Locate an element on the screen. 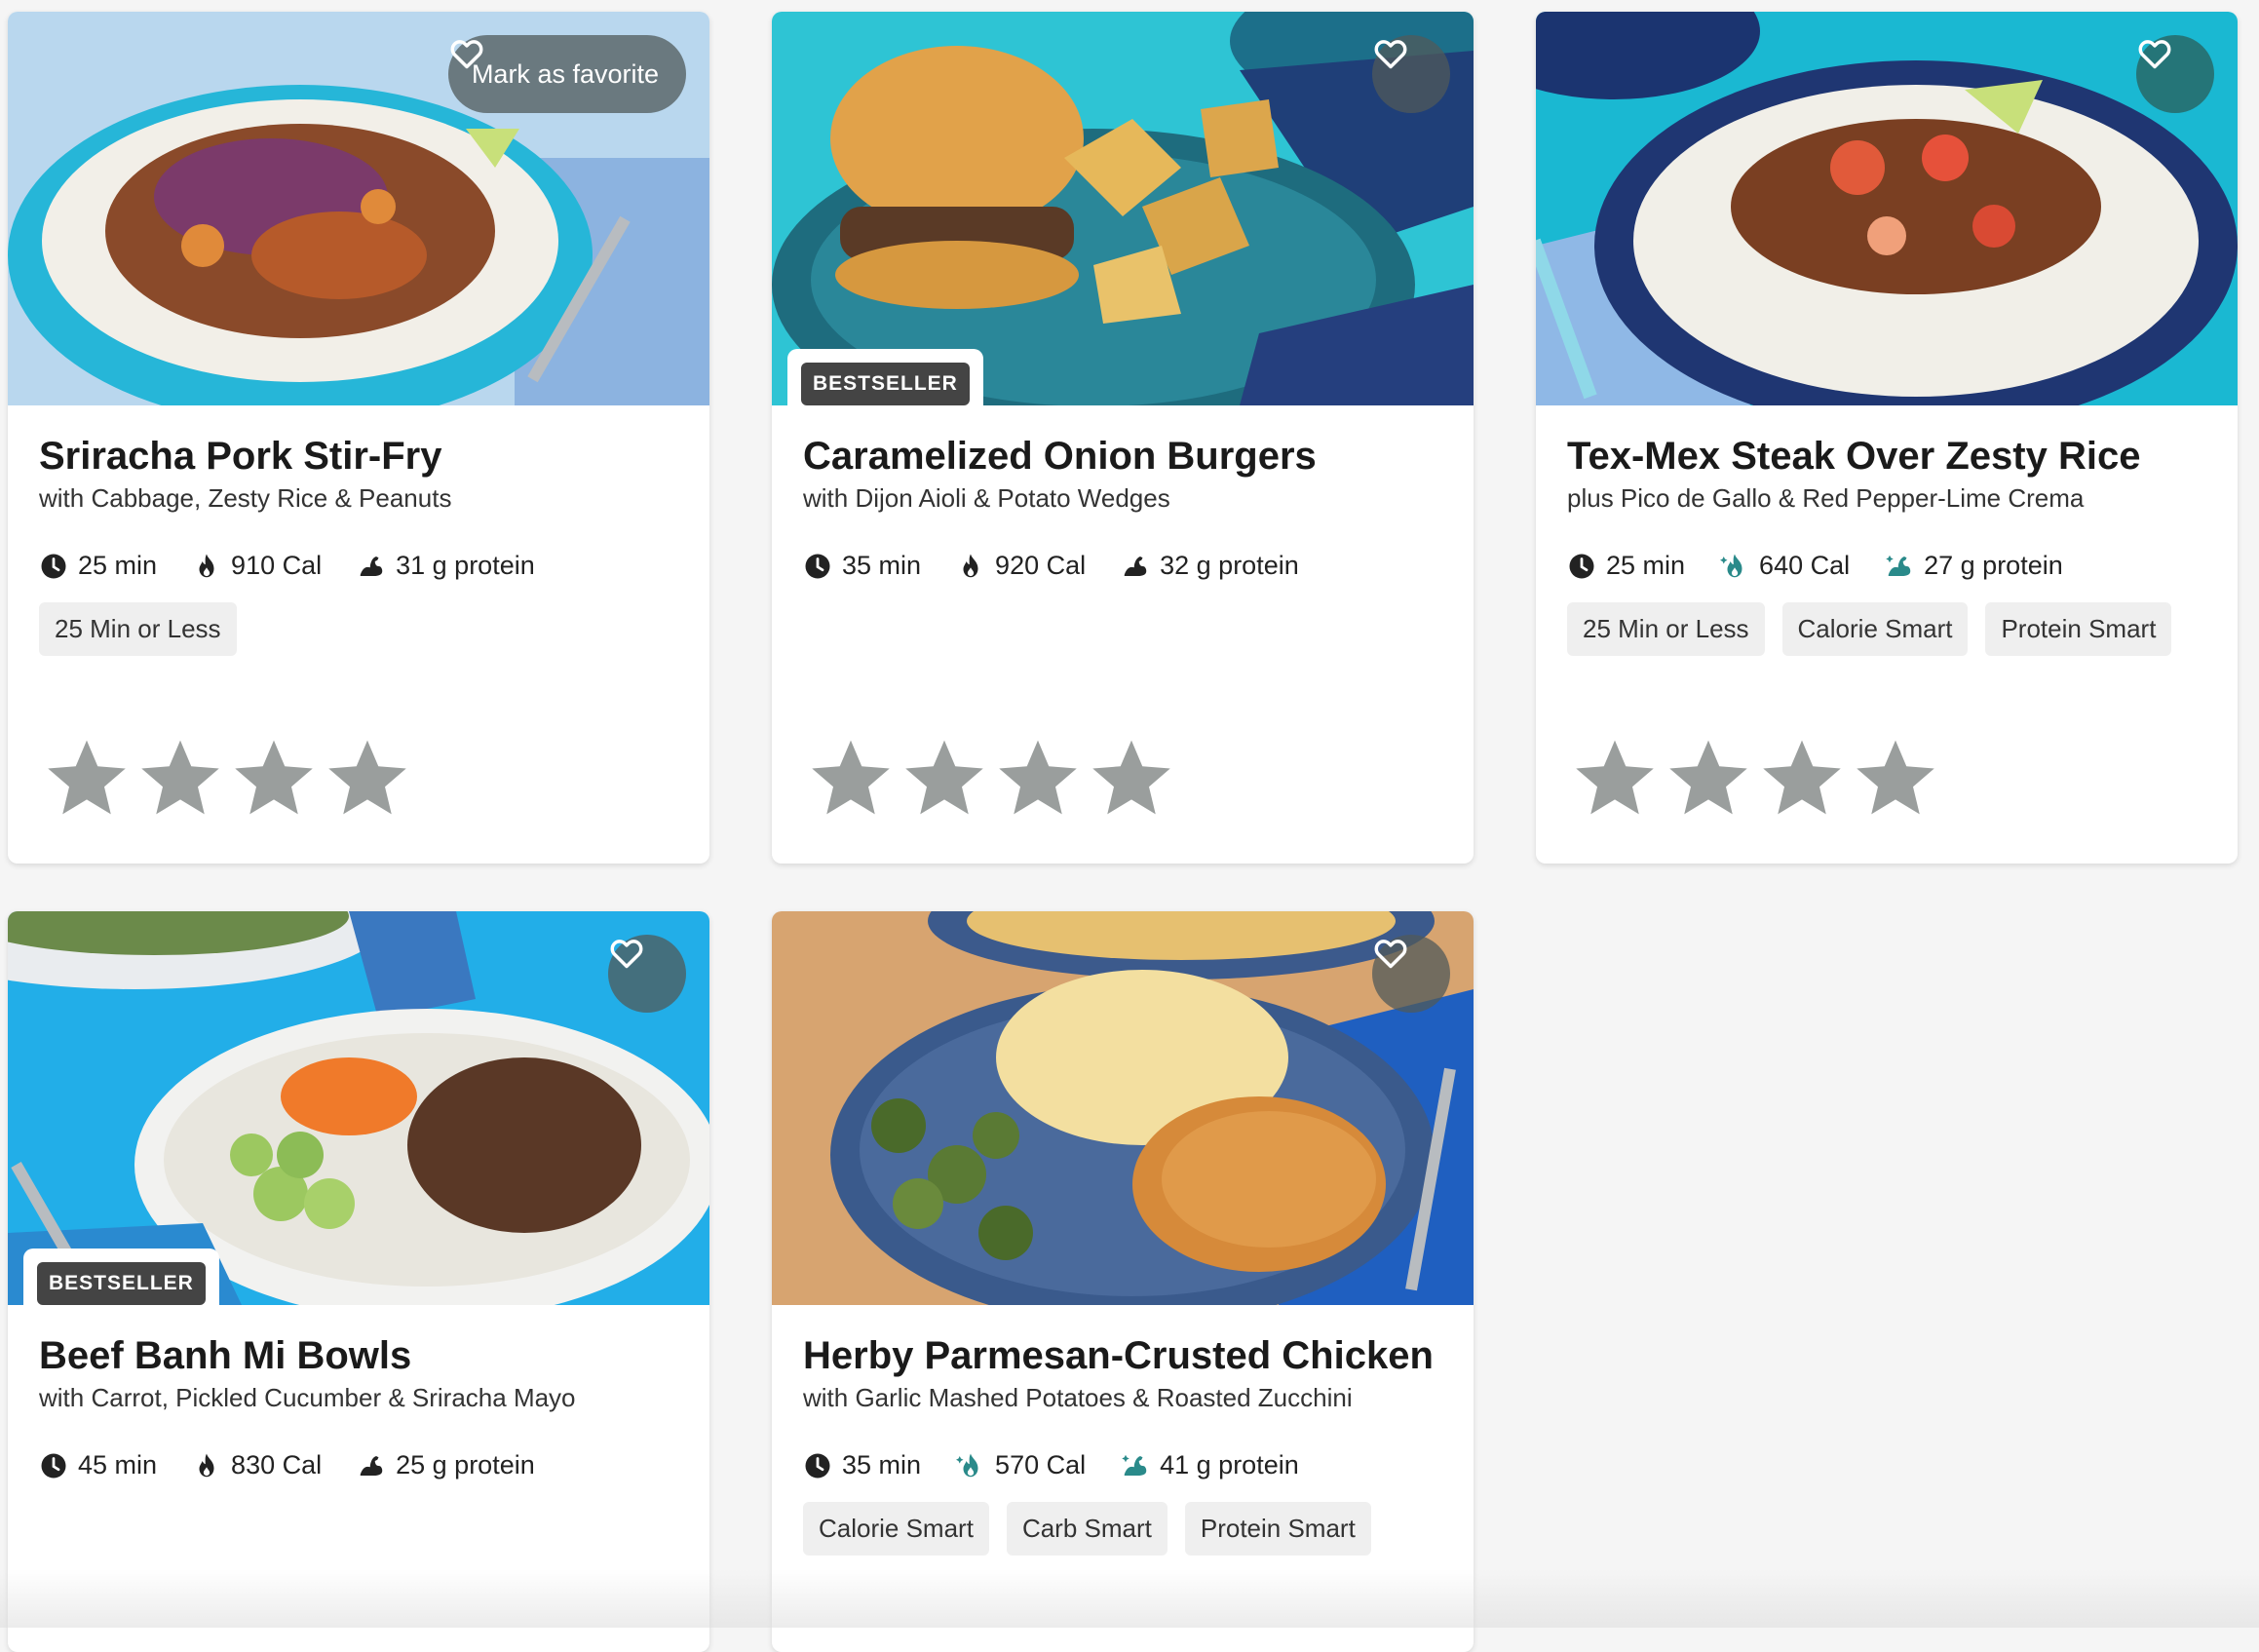 This screenshot has height=1652, width=2259. protein-value: 32 g protein is located at coordinates (1229, 565).